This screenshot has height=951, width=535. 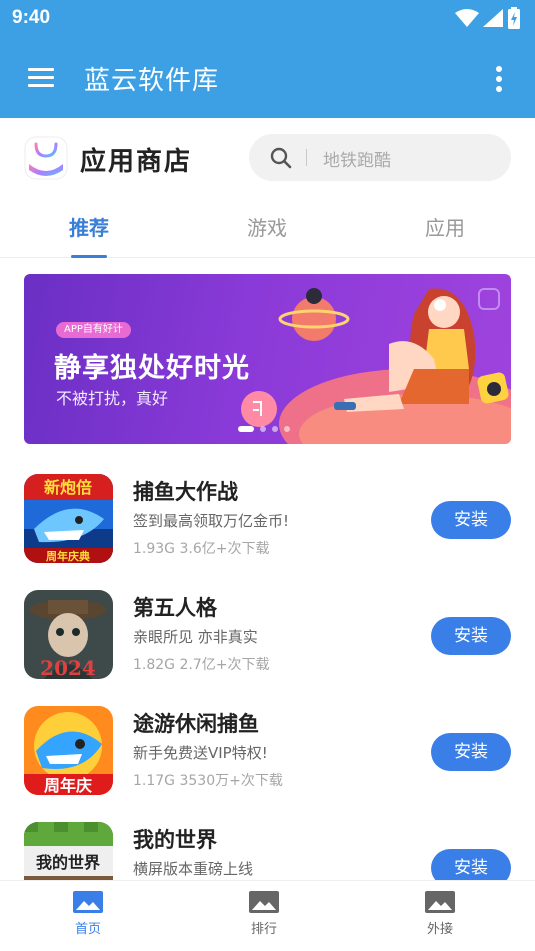 What do you see at coordinates (152, 368) in the screenshot?
I see `banner-title: 静享独处好时光` at bounding box center [152, 368].